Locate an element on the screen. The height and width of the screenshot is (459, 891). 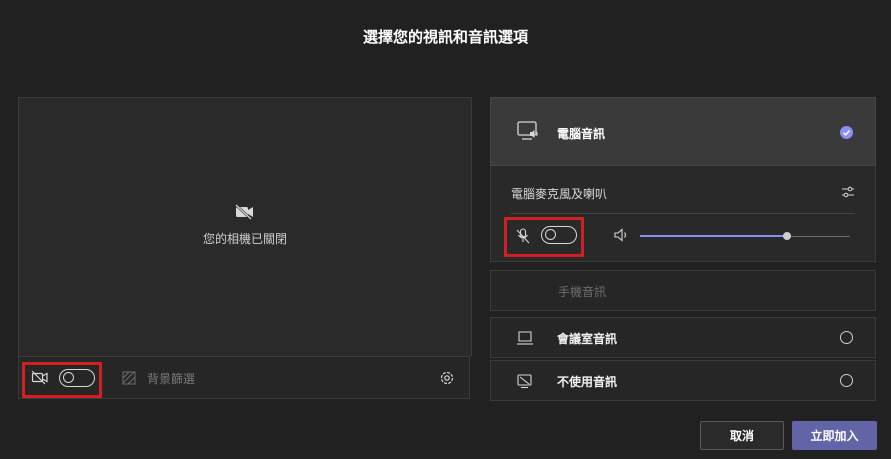
highlight-mic-toggle is located at coordinates (544, 237).